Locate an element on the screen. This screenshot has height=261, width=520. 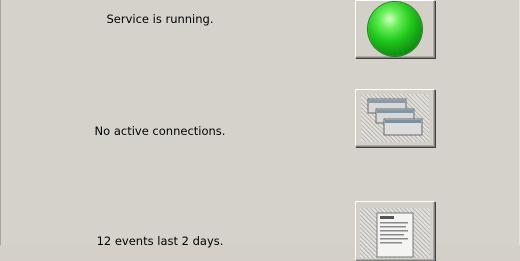
green-status-light-icon is located at coordinates (395, 29).